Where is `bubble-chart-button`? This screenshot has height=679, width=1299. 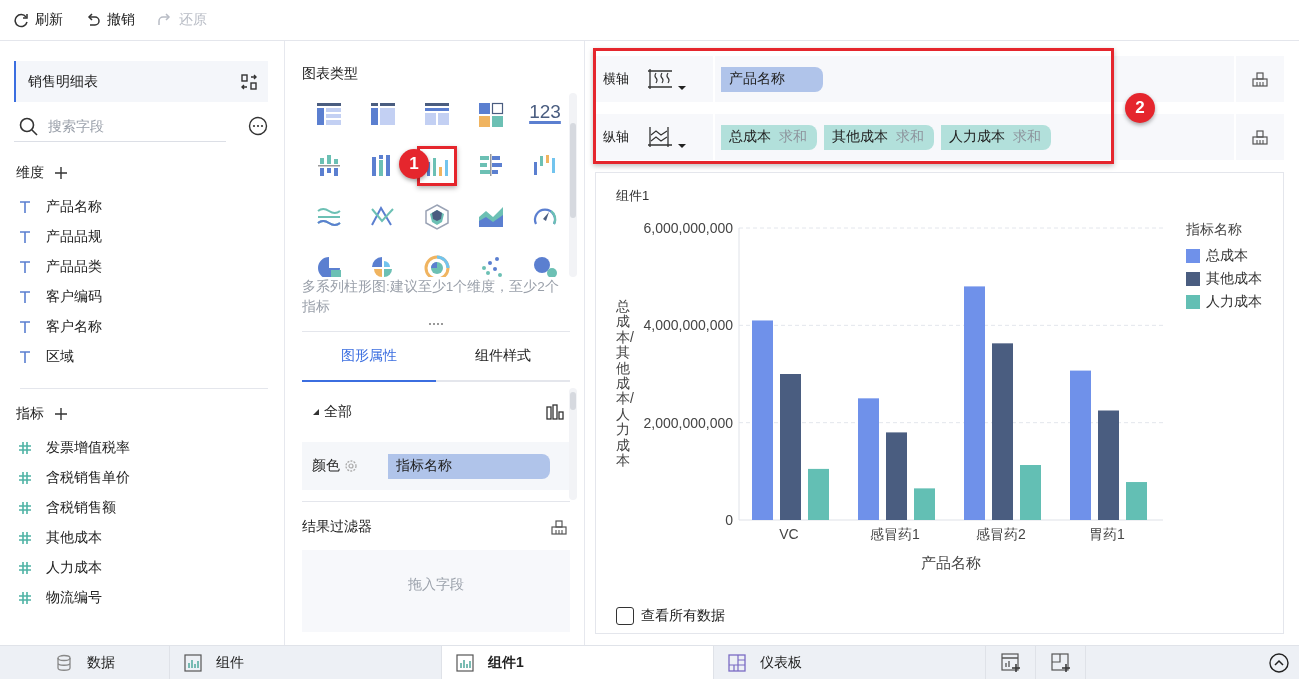 bubble-chart-button is located at coordinates (545, 265).